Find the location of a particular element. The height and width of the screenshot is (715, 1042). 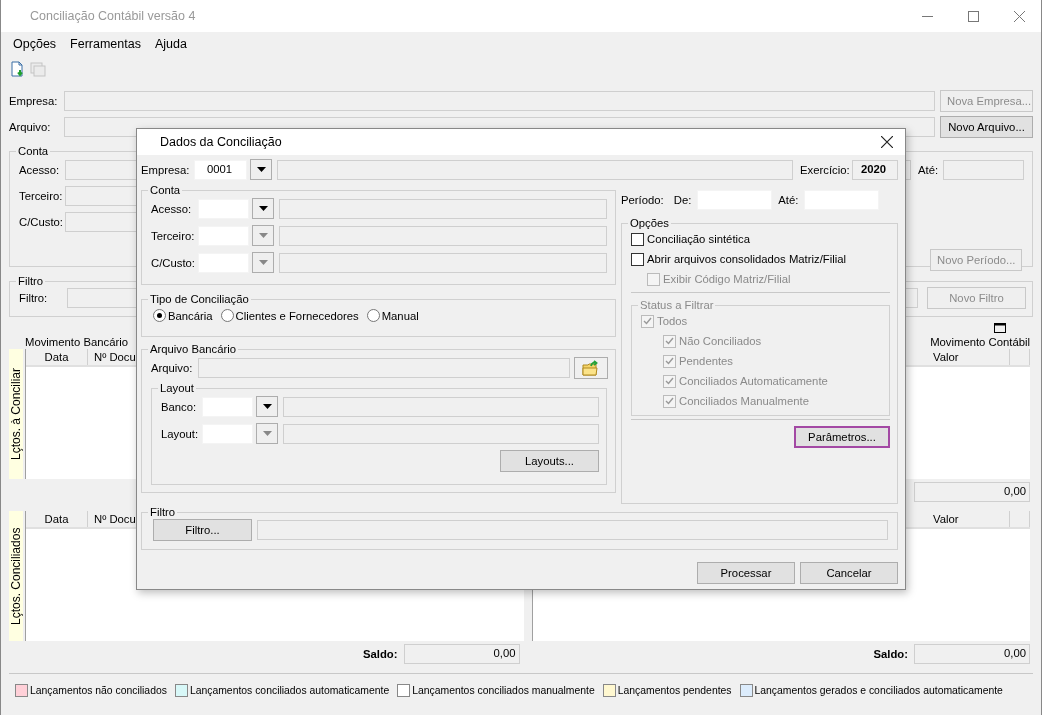

process-button: Processar is located at coordinates (746, 573).